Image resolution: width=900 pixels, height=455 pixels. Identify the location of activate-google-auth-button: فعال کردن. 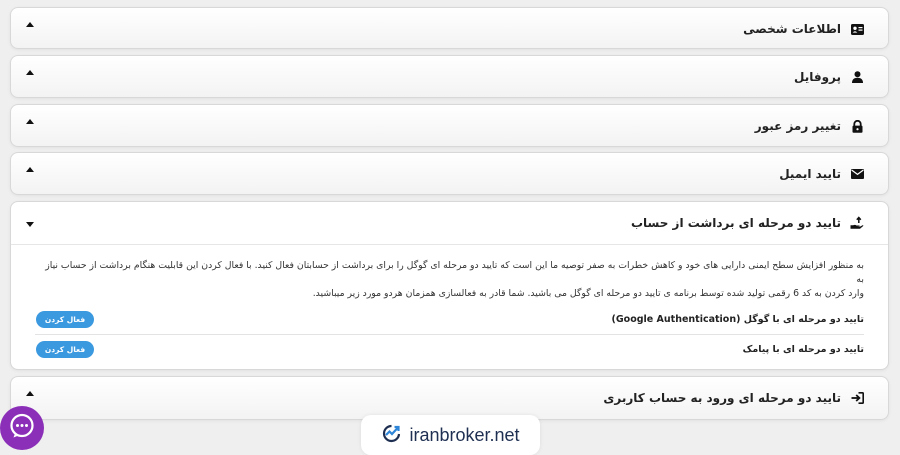
(65, 319).